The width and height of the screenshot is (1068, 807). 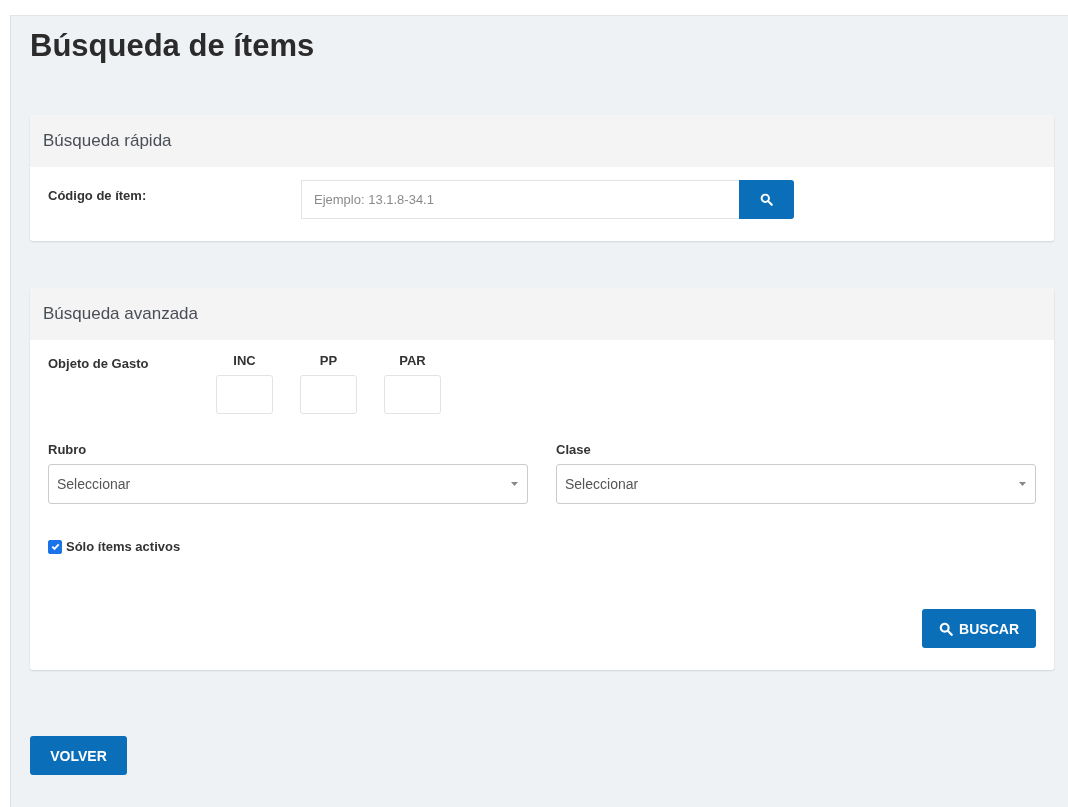 What do you see at coordinates (121, 314) in the screenshot?
I see `card-title: Búsqueda avanzada` at bounding box center [121, 314].